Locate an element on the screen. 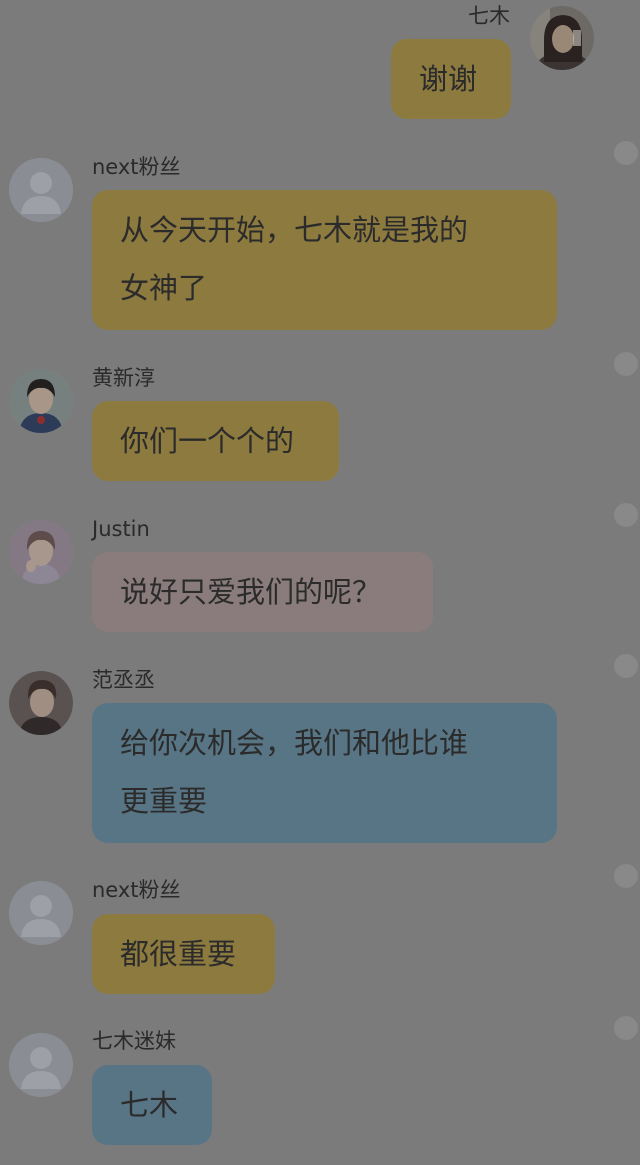  message-bubble: 都很重要 is located at coordinates (183, 954).